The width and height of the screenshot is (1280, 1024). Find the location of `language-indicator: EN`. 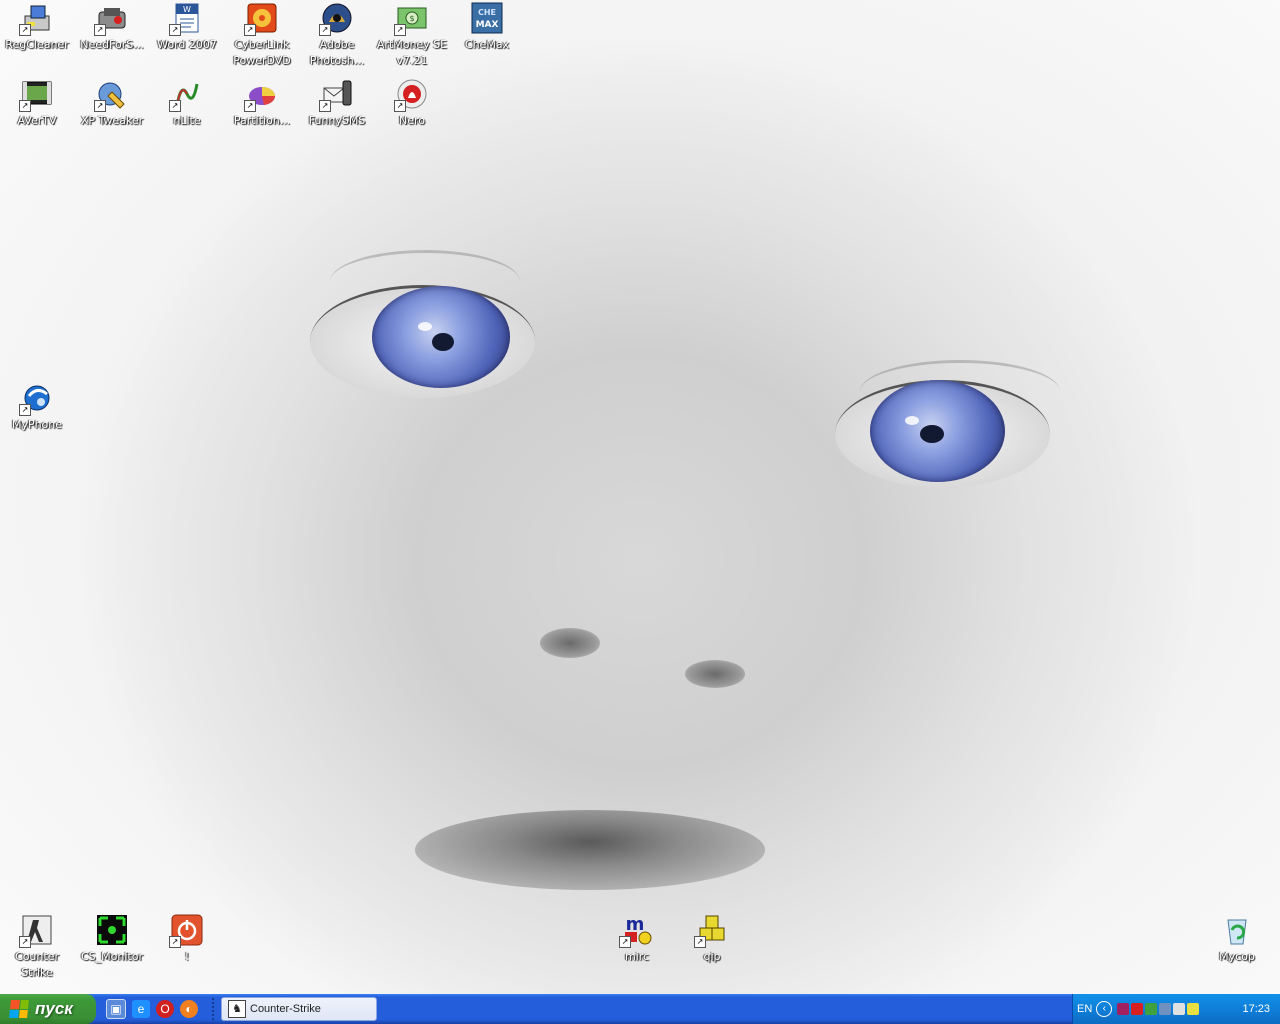

language-indicator: EN is located at coordinates (1084, 1009).